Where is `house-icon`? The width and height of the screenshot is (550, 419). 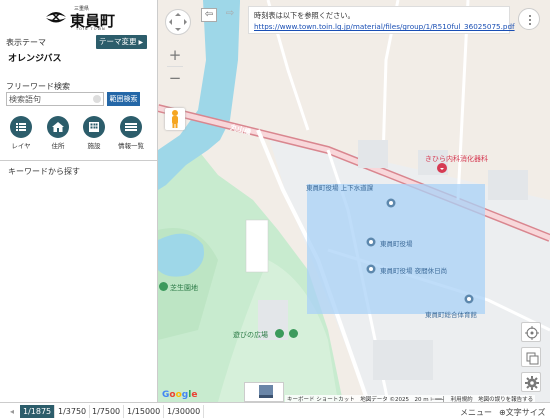
house-icon is located at coordinates (58, 127).